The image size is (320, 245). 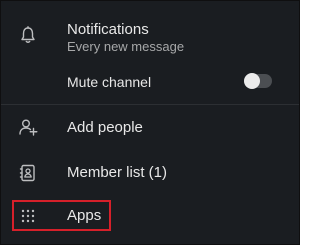 What do you see at coordinates (117, 172) in the screenshot?
I see `member-list-label: Member list (1)` at bounding box center [117, 172].